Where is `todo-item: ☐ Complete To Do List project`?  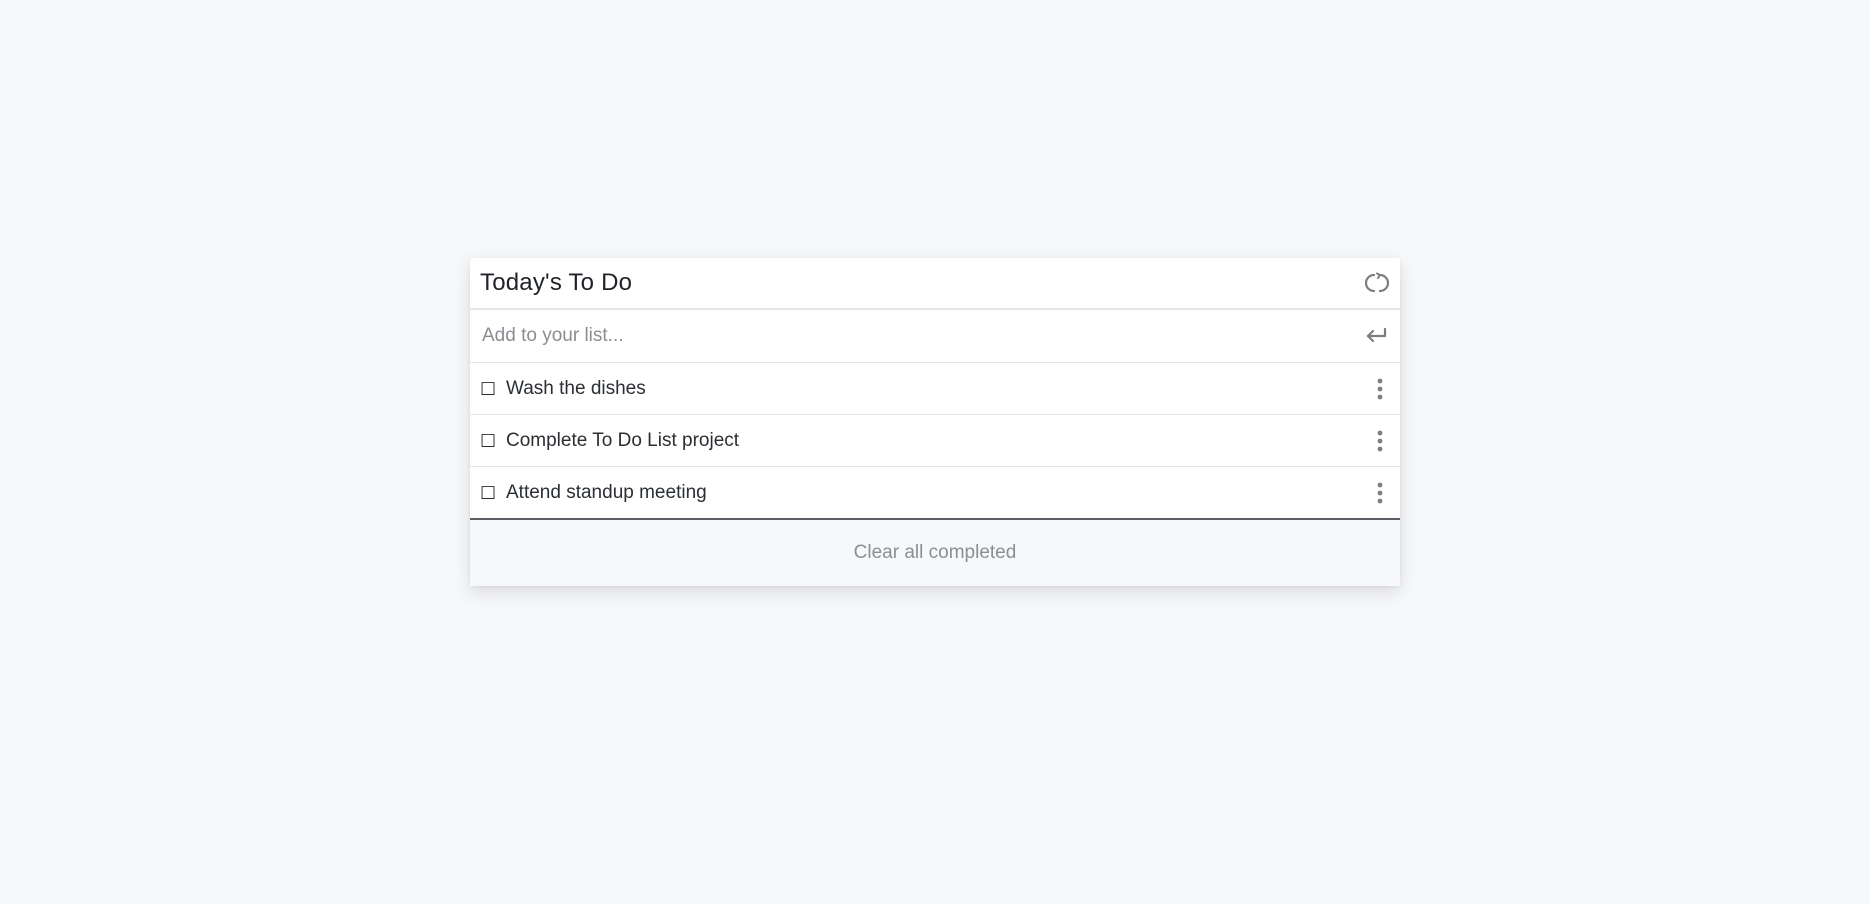 todo-item: ☐ Complete To Do List project is located at coordinates (935, 441).